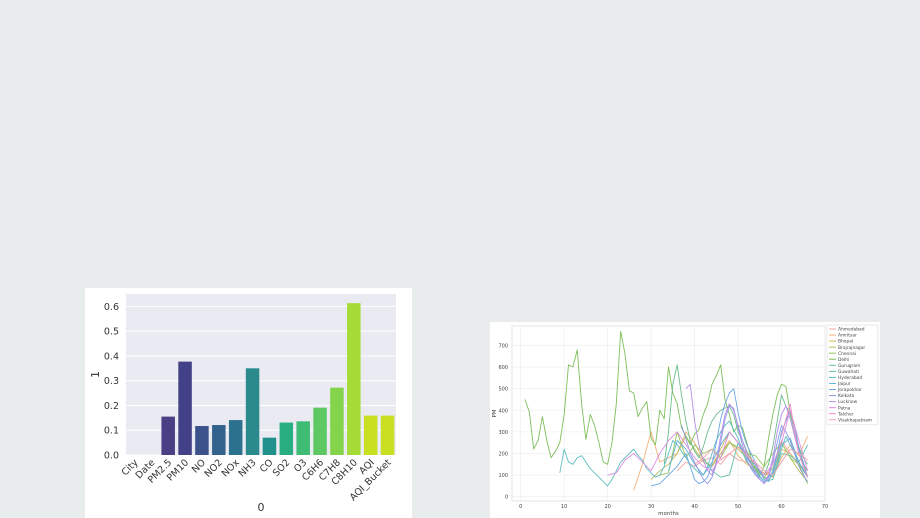 The width and height of the screenshot is (920, 518). Describe the element at coordinates (607, 507) in the screenshot. I see `x-tick-label: 20` at that location.